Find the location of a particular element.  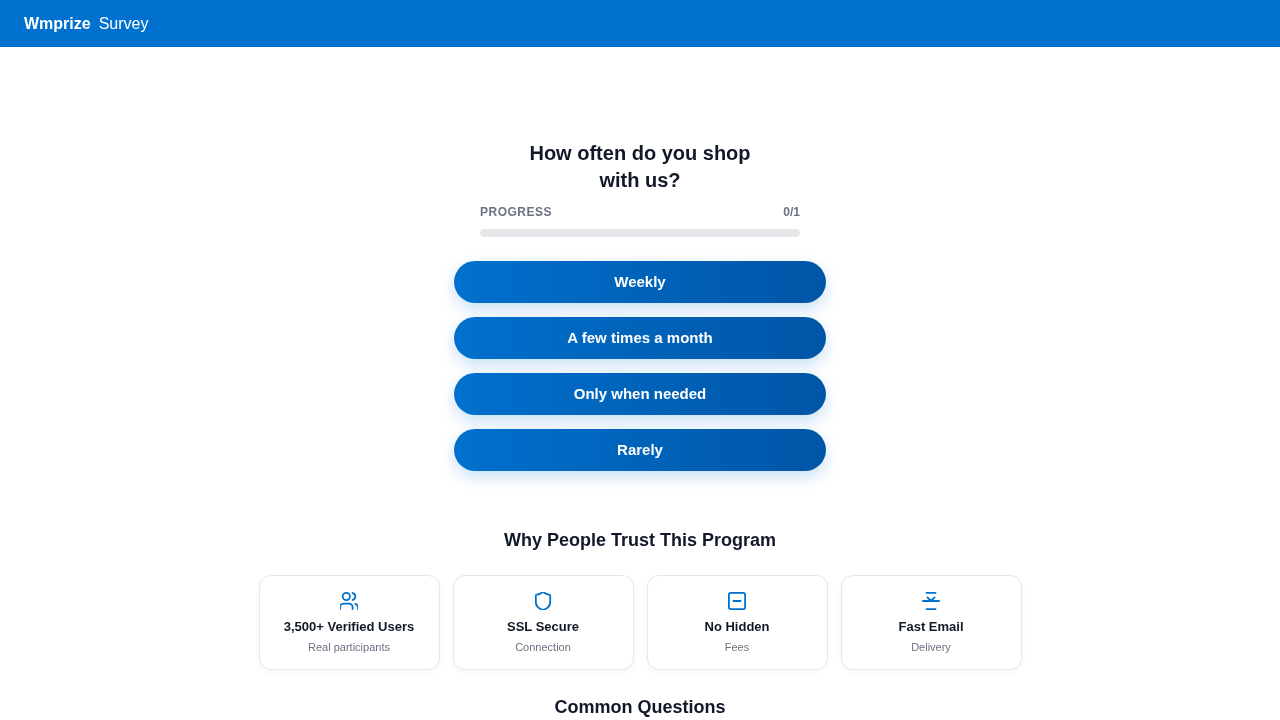

minus-square-icon is located at coordinates (737, 601).